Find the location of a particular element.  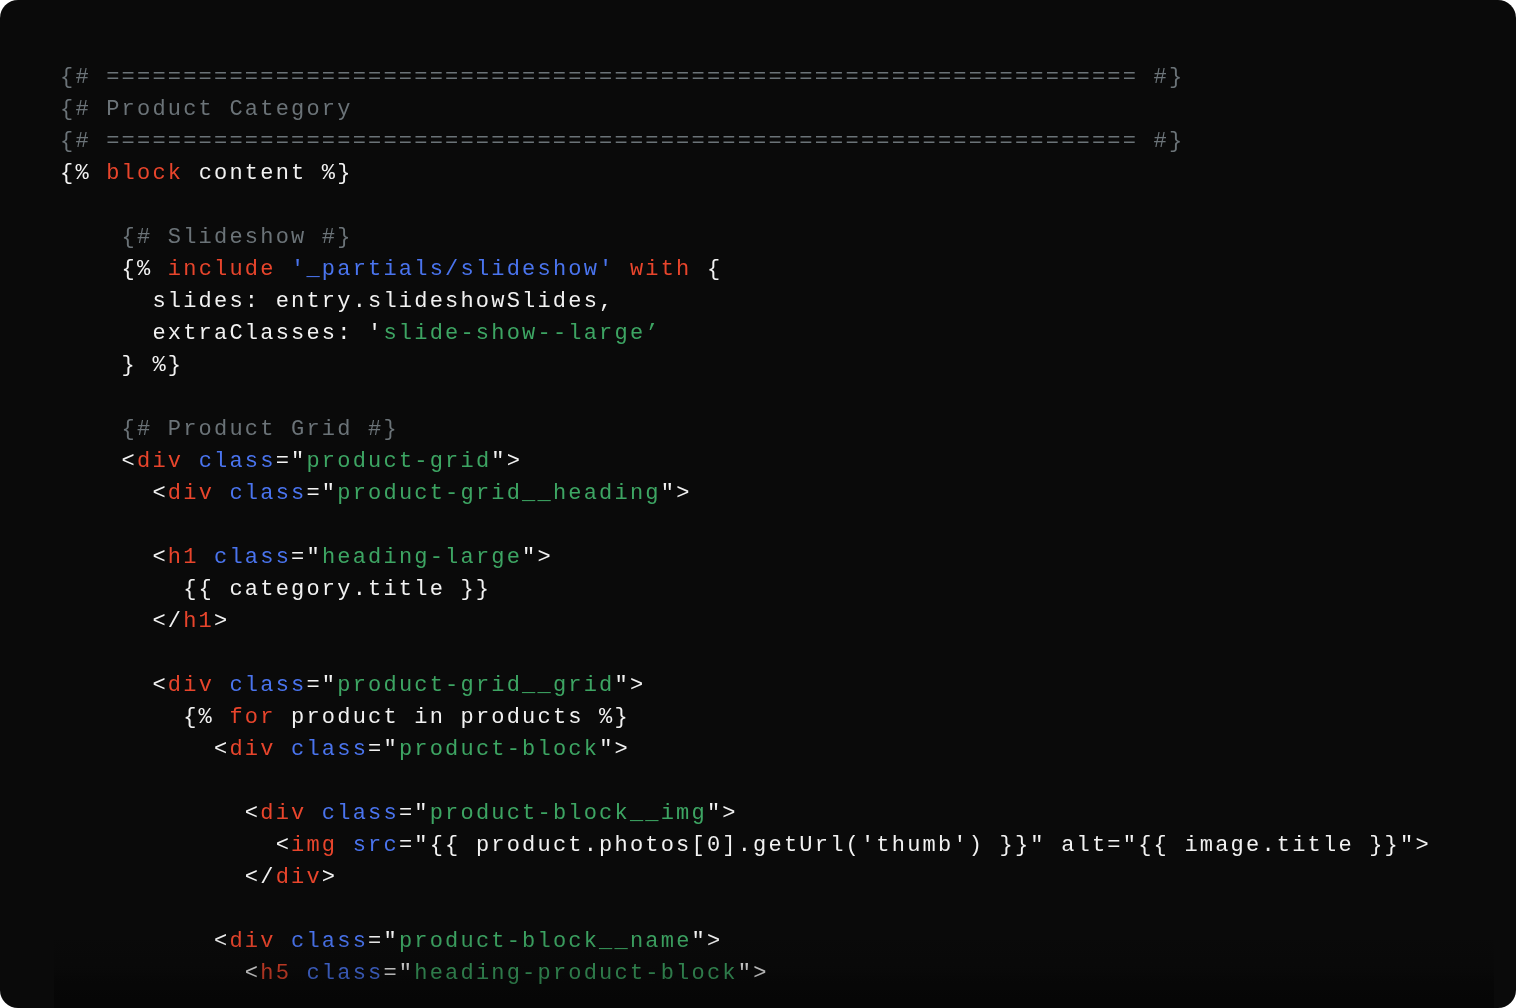

code-line: {{ category.title }} is located at coordinates (337, 590).